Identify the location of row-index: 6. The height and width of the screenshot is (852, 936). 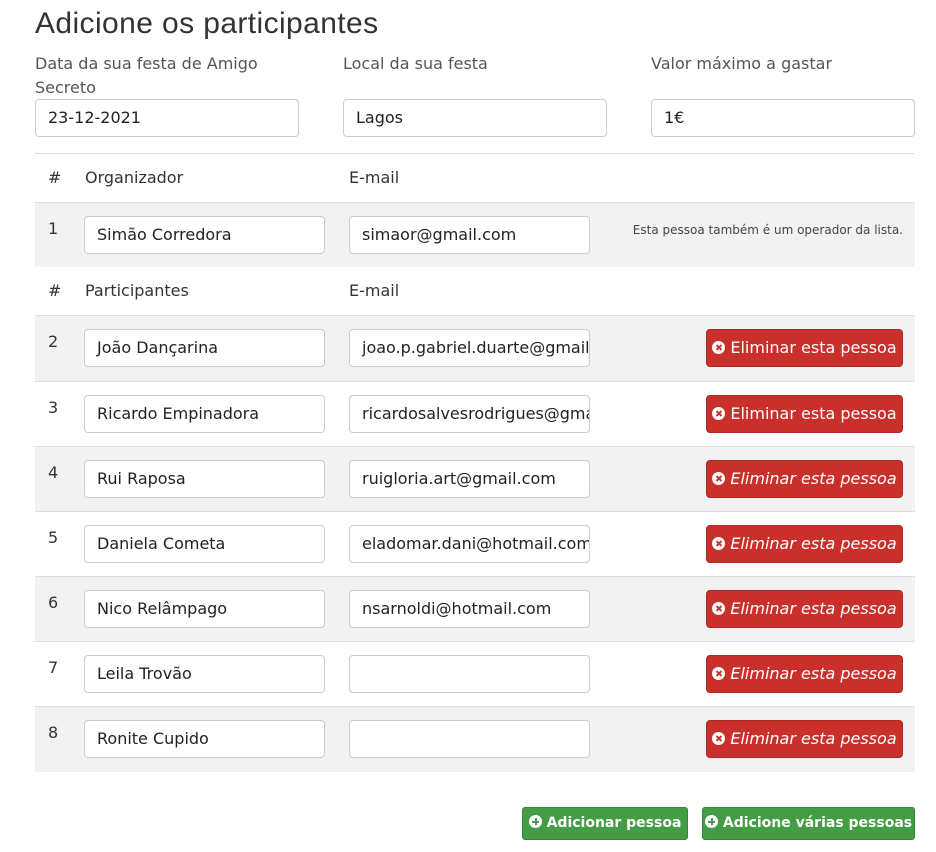
(53, 602).